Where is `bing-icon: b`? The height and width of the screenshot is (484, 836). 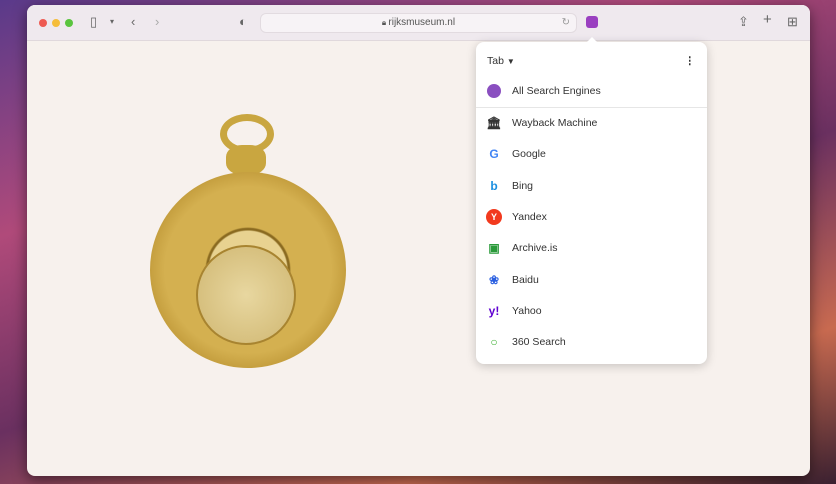
bing-icon: b is located at coordinates (494, 185).